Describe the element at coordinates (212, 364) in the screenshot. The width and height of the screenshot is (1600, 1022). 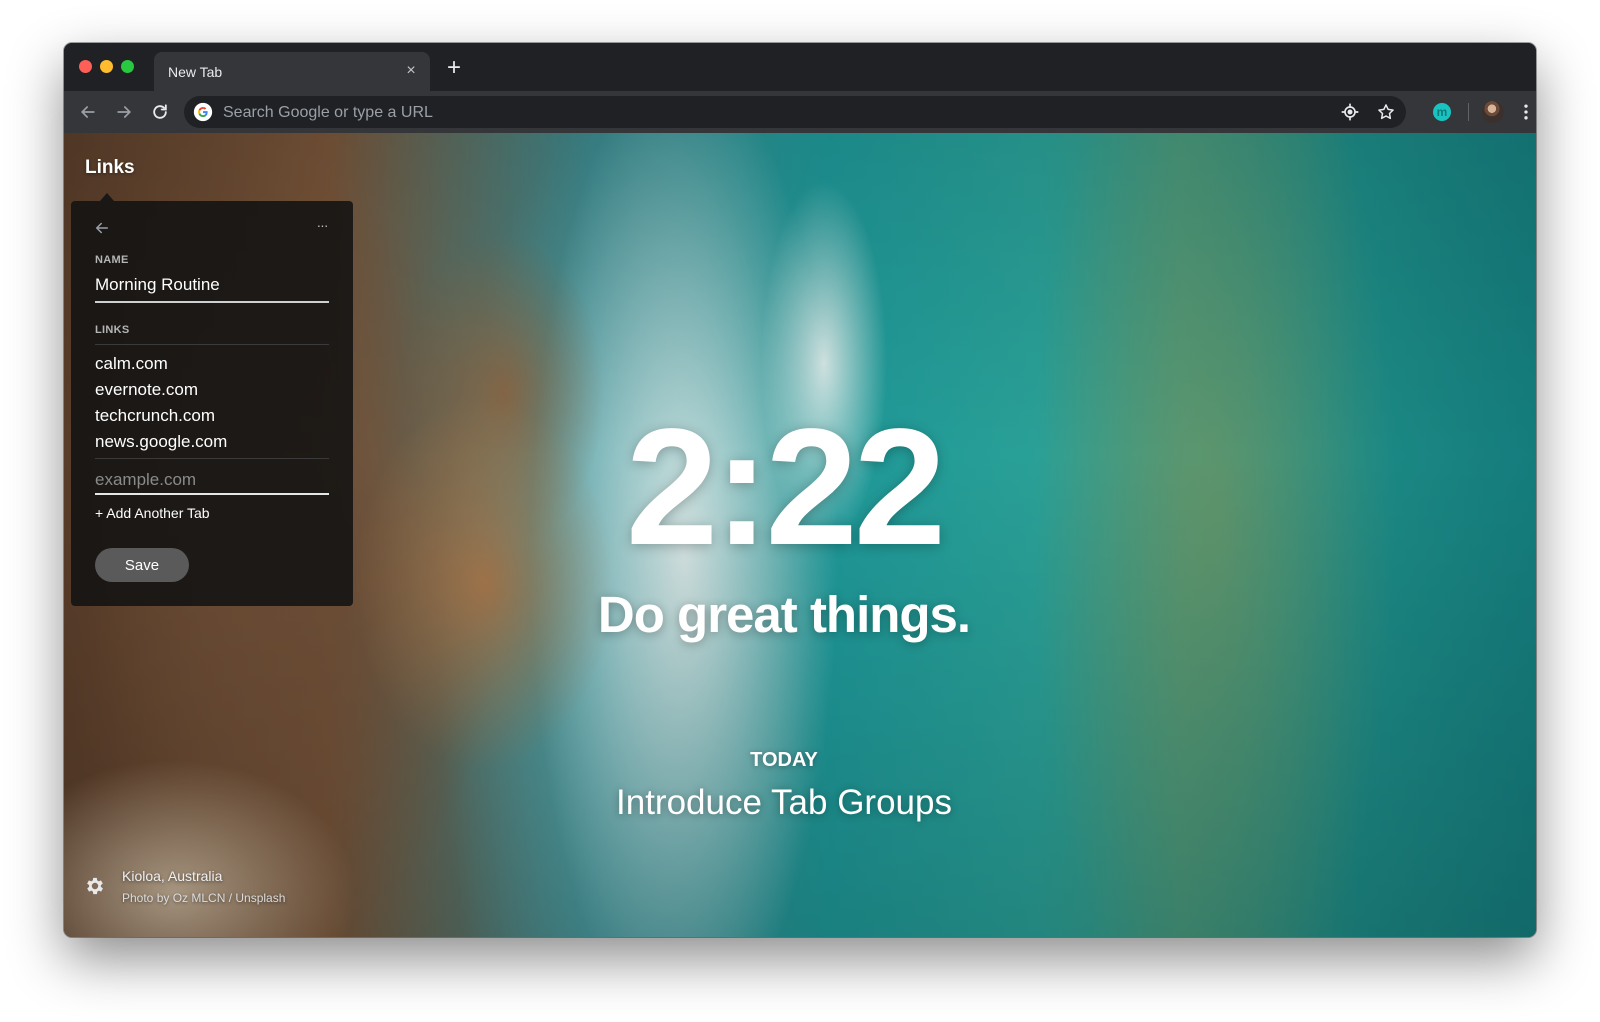
I see `list-item: calm.com` at that location.